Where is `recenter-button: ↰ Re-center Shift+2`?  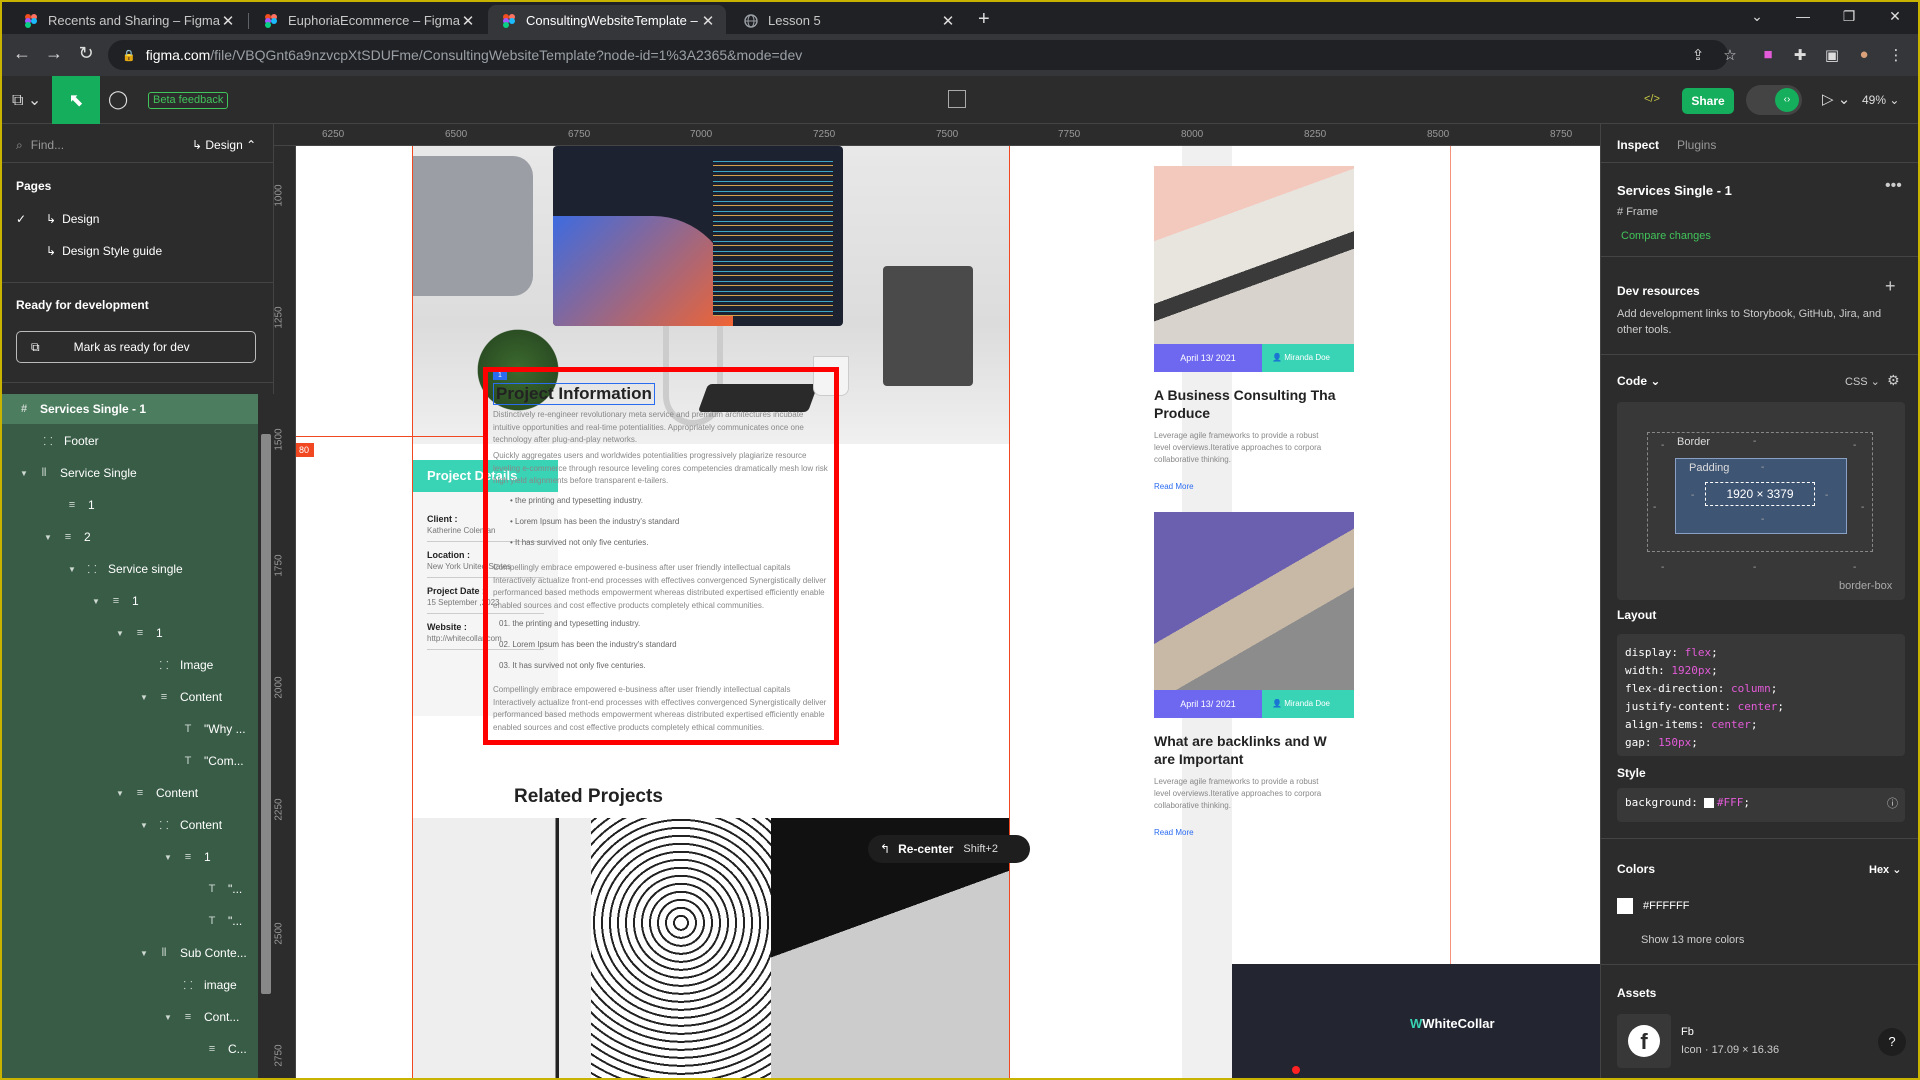
recenter-button: ↰ Re-center Shift+2 is located at coordinates (949, 849).